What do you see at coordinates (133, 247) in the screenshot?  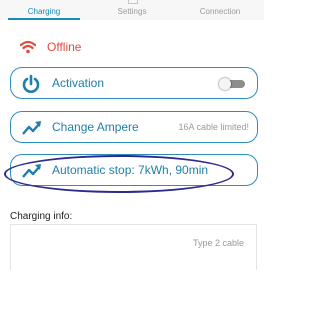 I see `charging-info-panel: Type 2 cable` at bounding box center [133, 247].